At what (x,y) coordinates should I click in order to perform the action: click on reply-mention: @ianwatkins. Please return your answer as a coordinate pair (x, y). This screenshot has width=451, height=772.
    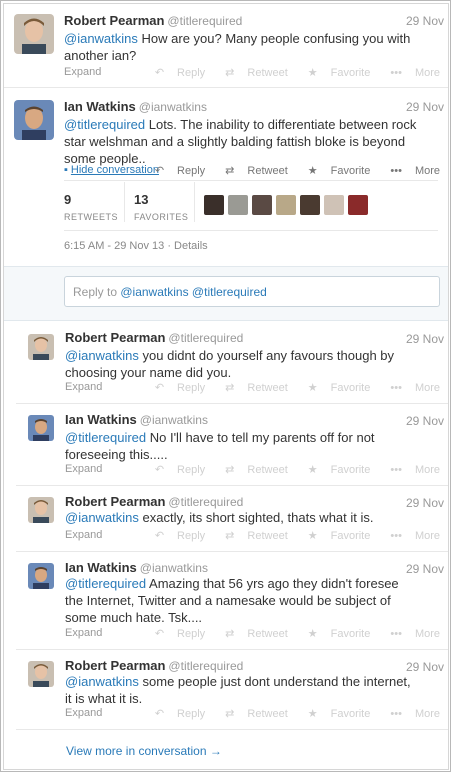
    Looking at the image, I should click on (154, 292).